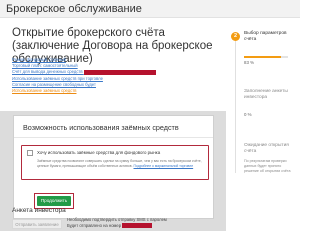  Describe the element at coordinates (117, 91) in the screenshot. I see `link-borrowed-funds: Использование заёмных средств` at that location.